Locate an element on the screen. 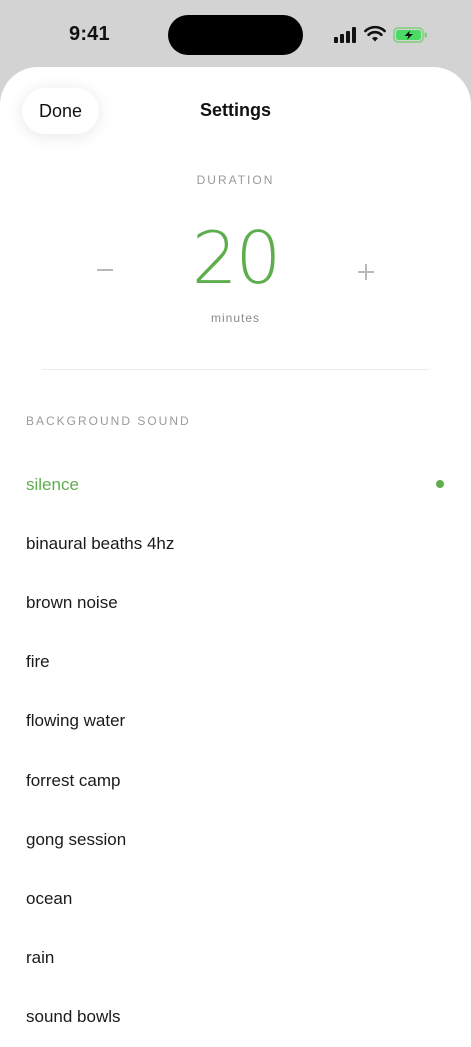 The width and height of the screenshot is (471, 1047). sound-option-label: ocean is located at coordinates (49, 898).